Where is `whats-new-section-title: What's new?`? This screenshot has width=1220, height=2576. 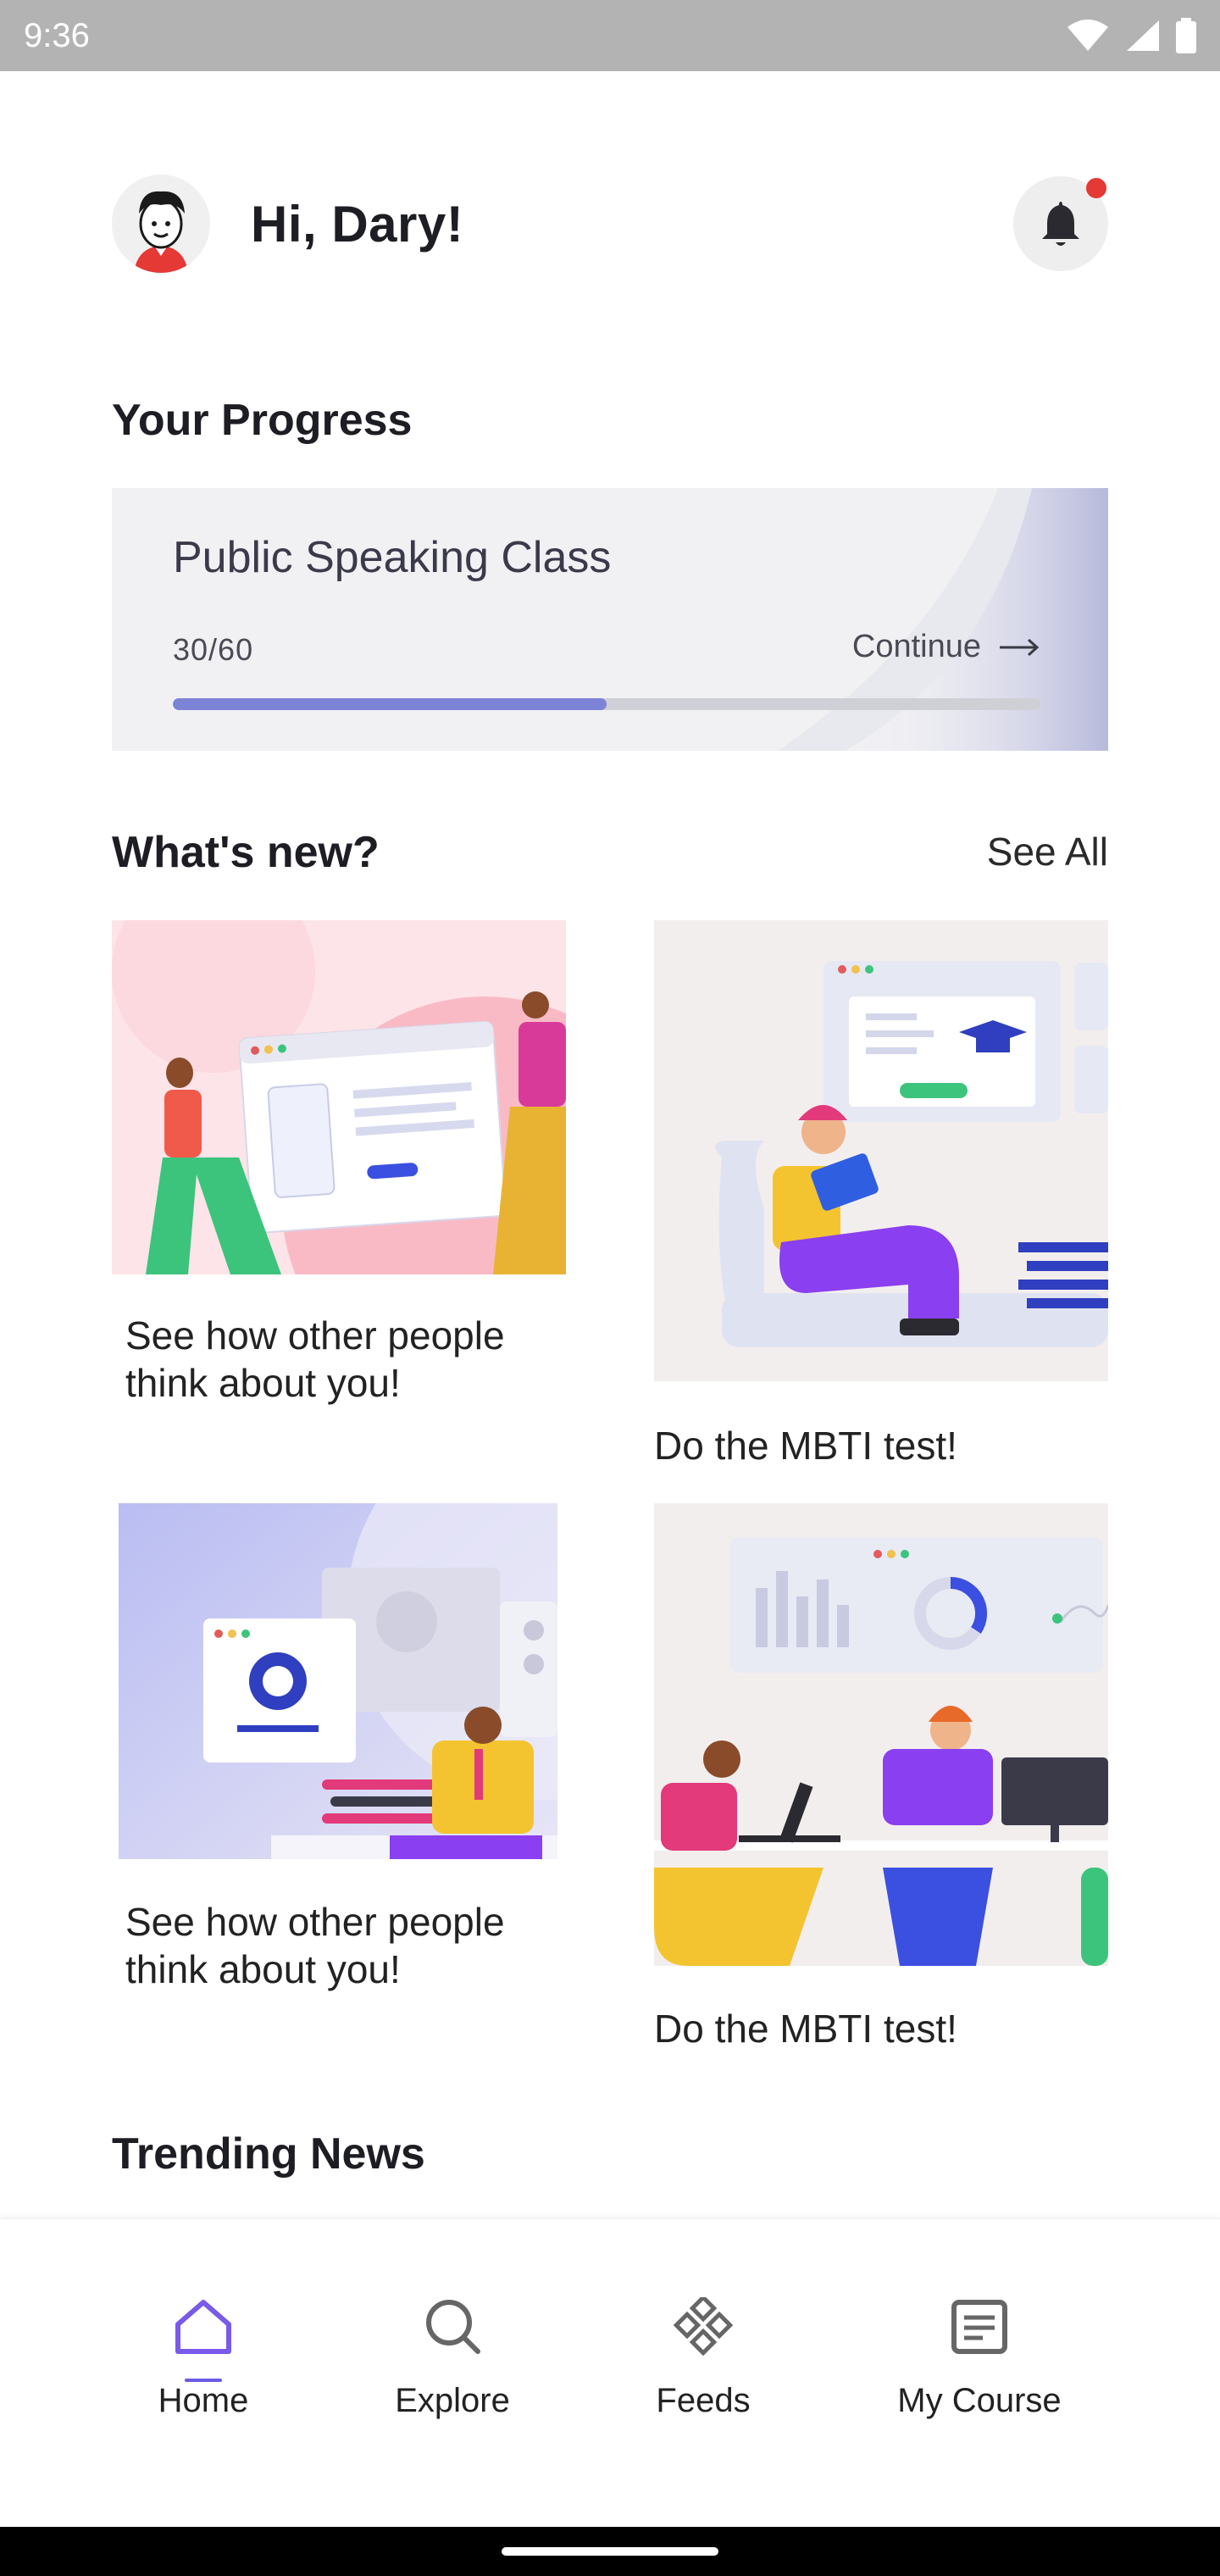 whats-new-section-title: What's new? is located at coordinates (246, 852).